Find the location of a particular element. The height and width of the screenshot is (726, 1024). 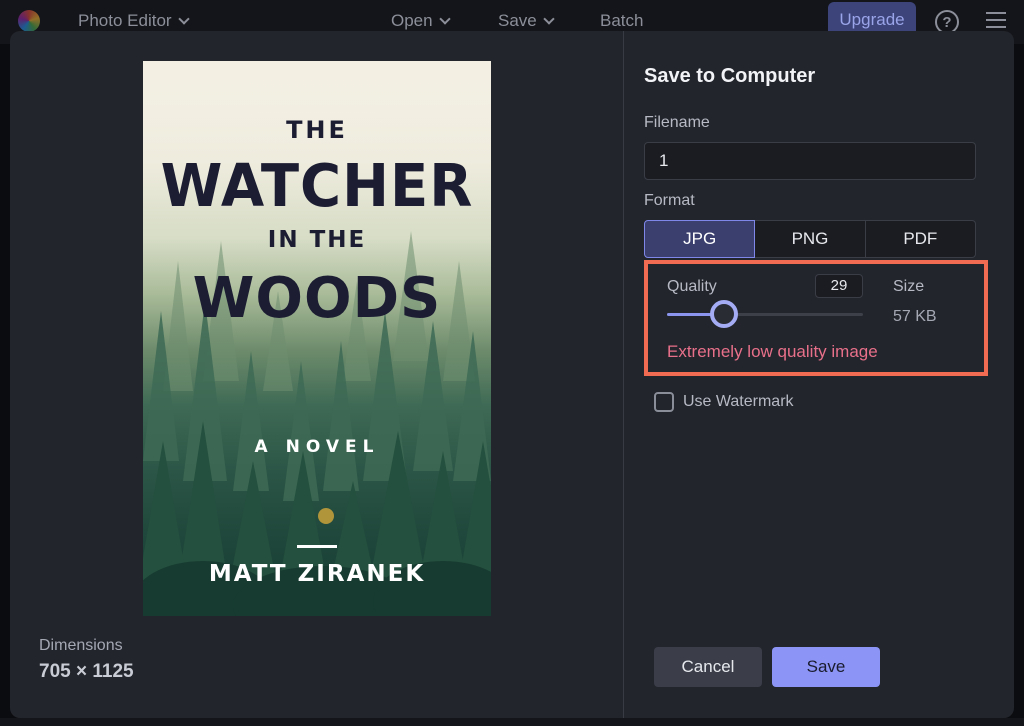

cover-title-line2: WATCHER is located at coordinates (317, 186).